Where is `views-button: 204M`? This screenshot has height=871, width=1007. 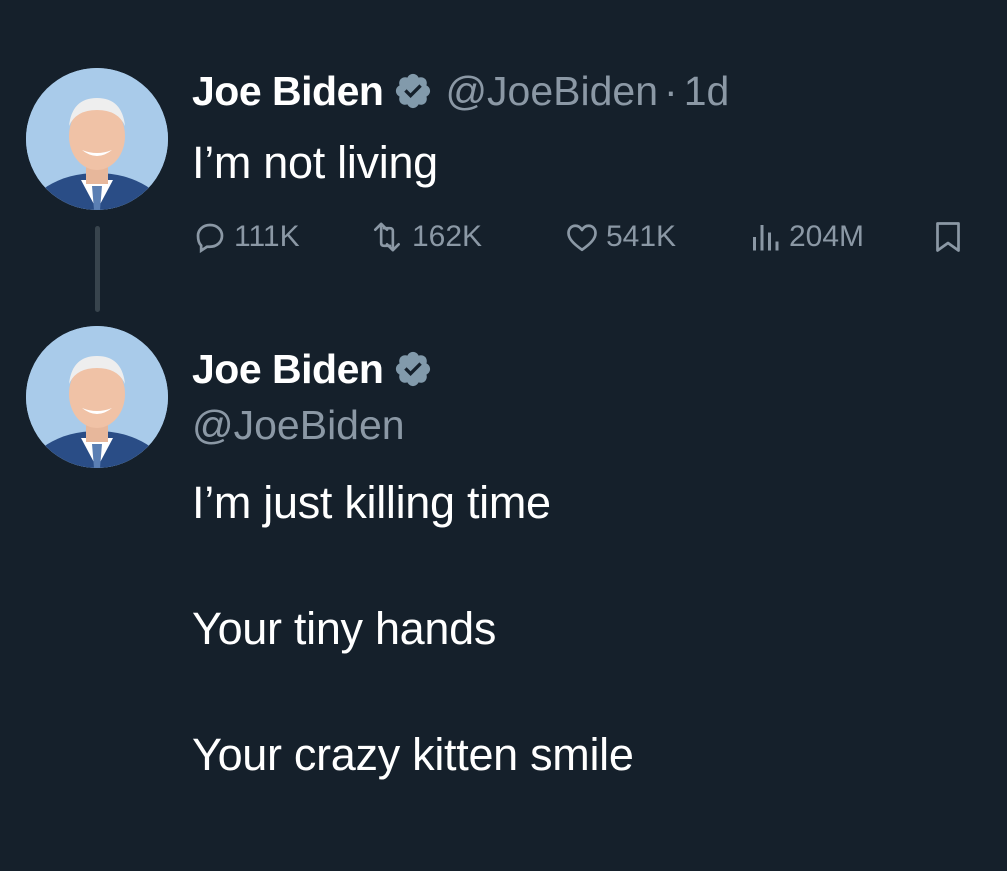
views-button: 204M is located at coordinates (805, 237).